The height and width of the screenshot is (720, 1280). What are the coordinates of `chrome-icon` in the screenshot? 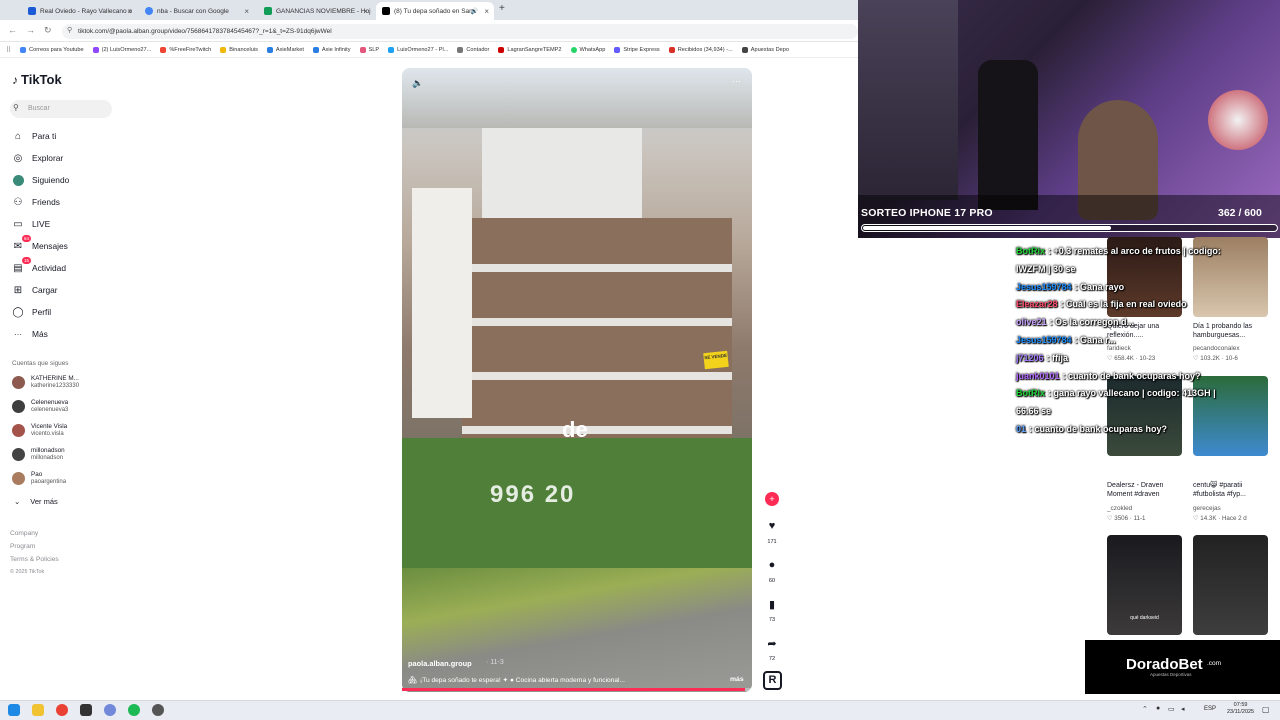 It's located at (62, 710).